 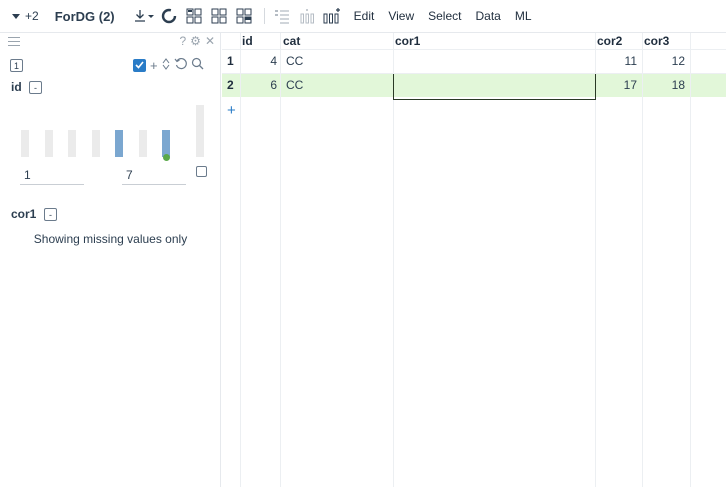 What do you see at coordinates (154, 65) in the screenshot?
I see `add-filter-icon: +` at bounding box center [154, 65].